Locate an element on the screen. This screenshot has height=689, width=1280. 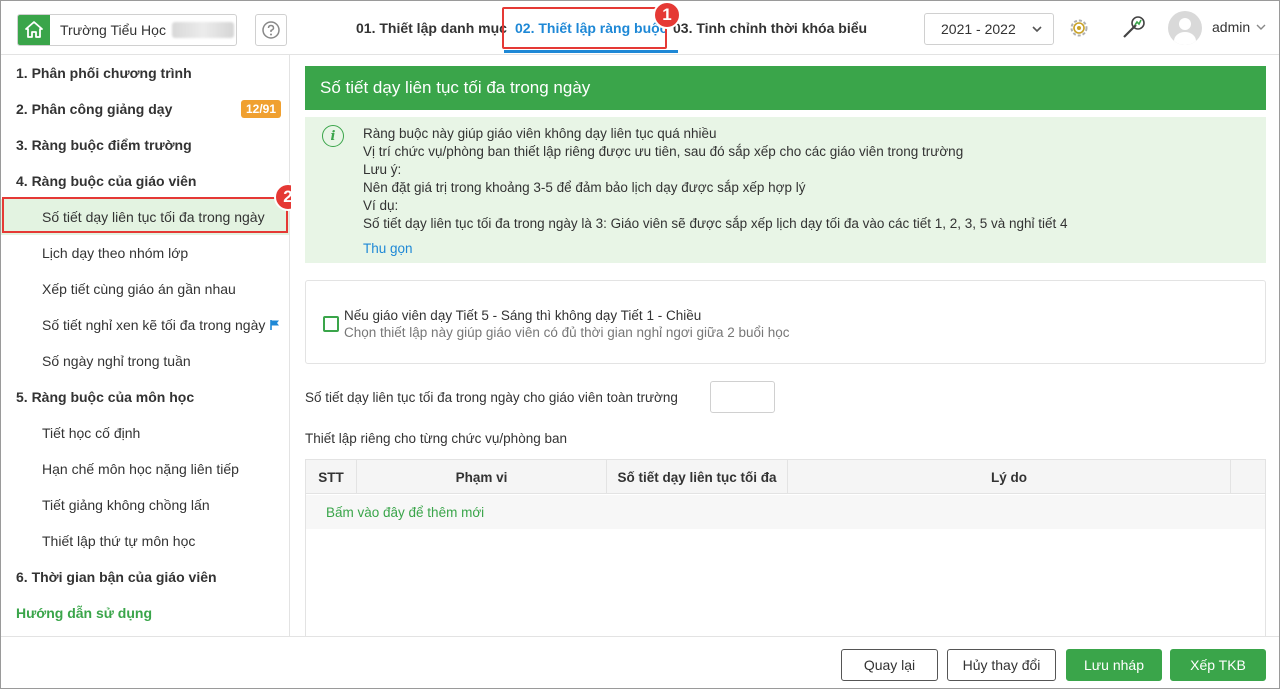
back-button: Quay lại is located at coordinates (889, 665).